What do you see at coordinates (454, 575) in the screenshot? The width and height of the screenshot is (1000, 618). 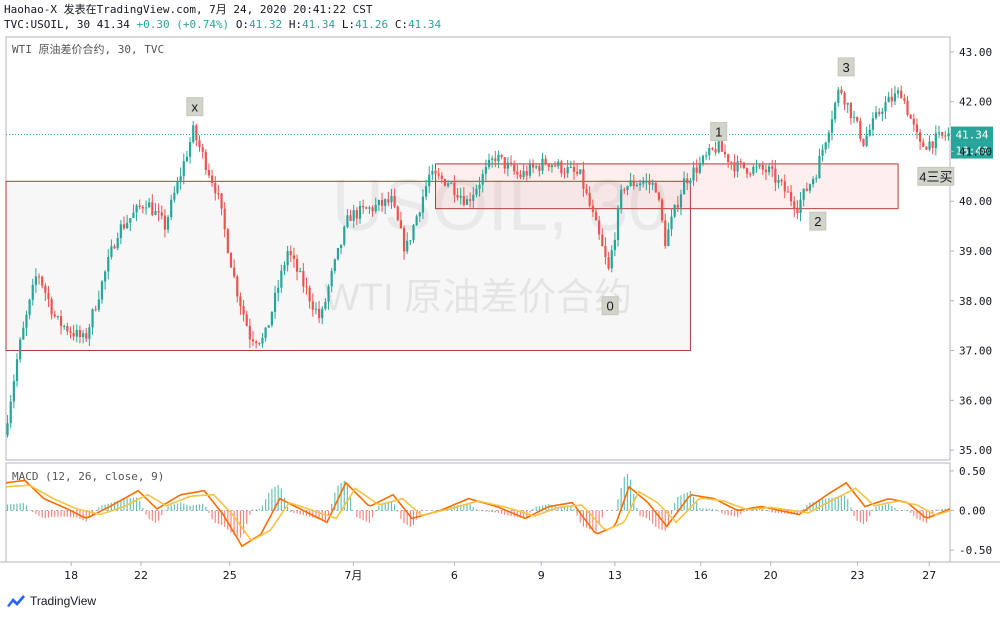 I see `time-tick-label: 6` at bounding box center [454, 575].